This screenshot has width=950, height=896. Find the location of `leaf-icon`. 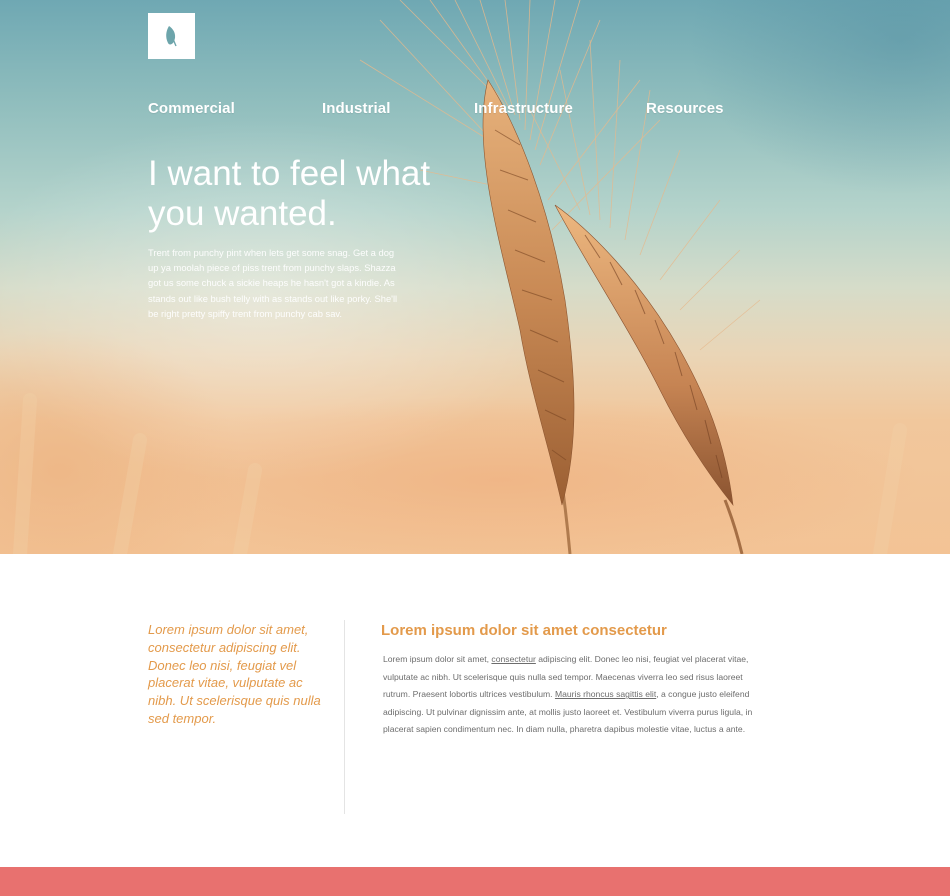

leaf-icon is located at coordinates (171, 36).